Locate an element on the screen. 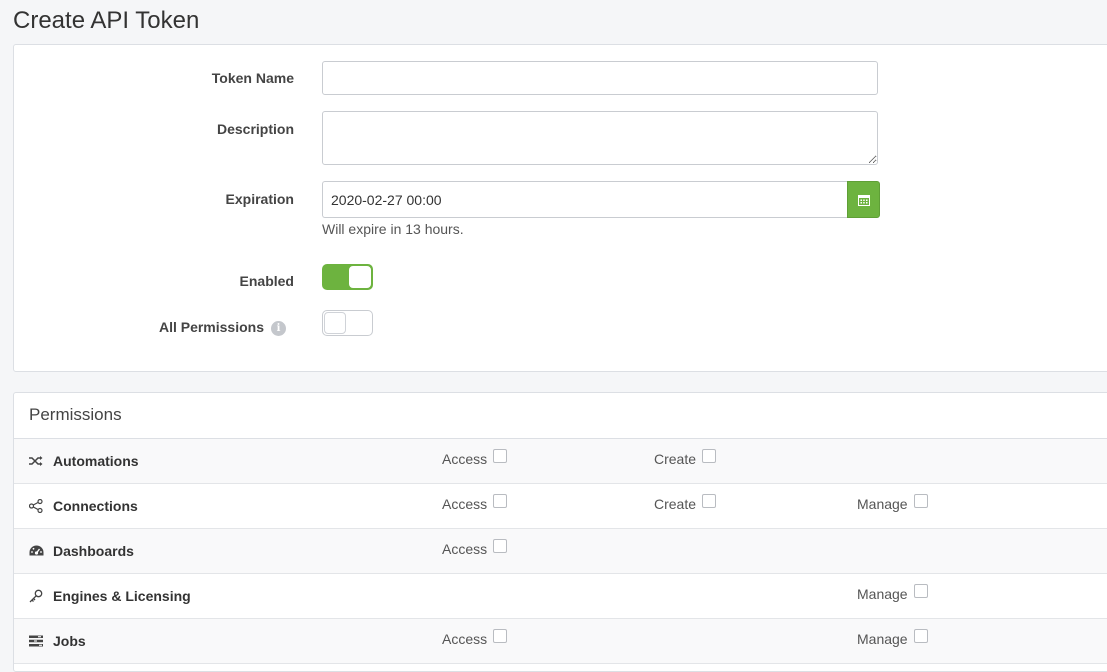 The image size is (1107, 672). permissions-title: Permissions is located at coordinates (560, 416).